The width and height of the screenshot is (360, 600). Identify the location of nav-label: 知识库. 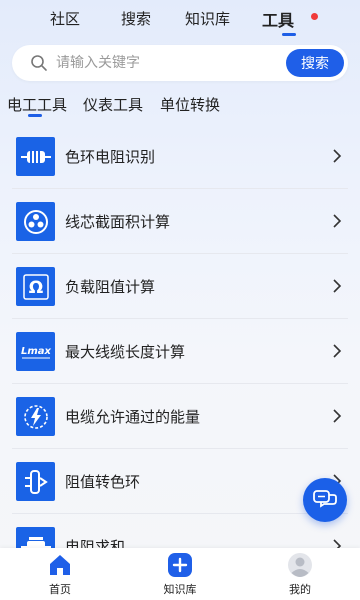
(180, 589).